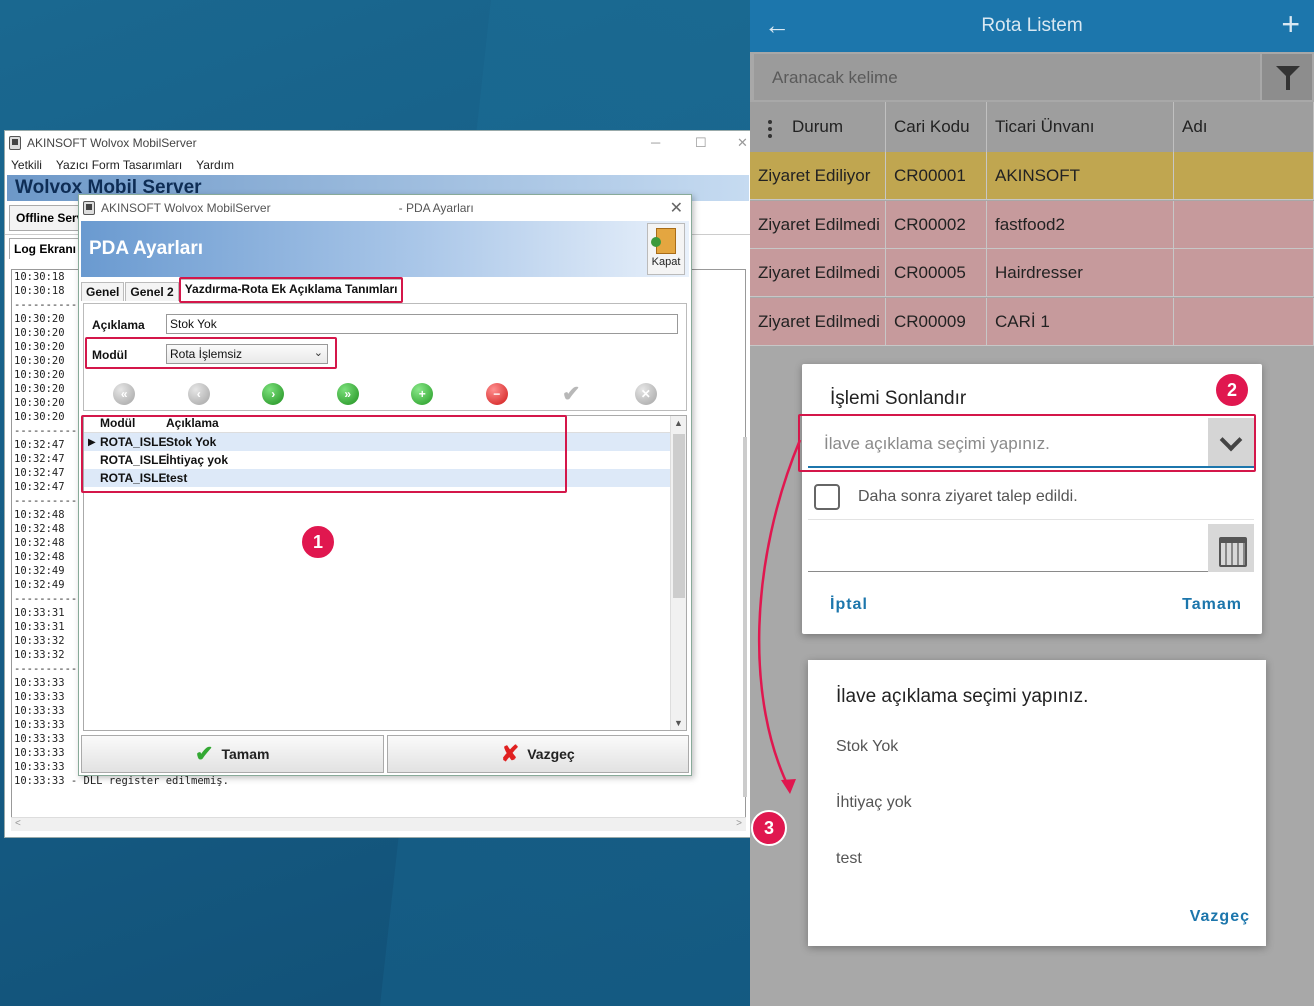  What do you see at coordinates (211, 353) in the screenshot?
I see `highlight-modul` at bounding box center [211, 353].